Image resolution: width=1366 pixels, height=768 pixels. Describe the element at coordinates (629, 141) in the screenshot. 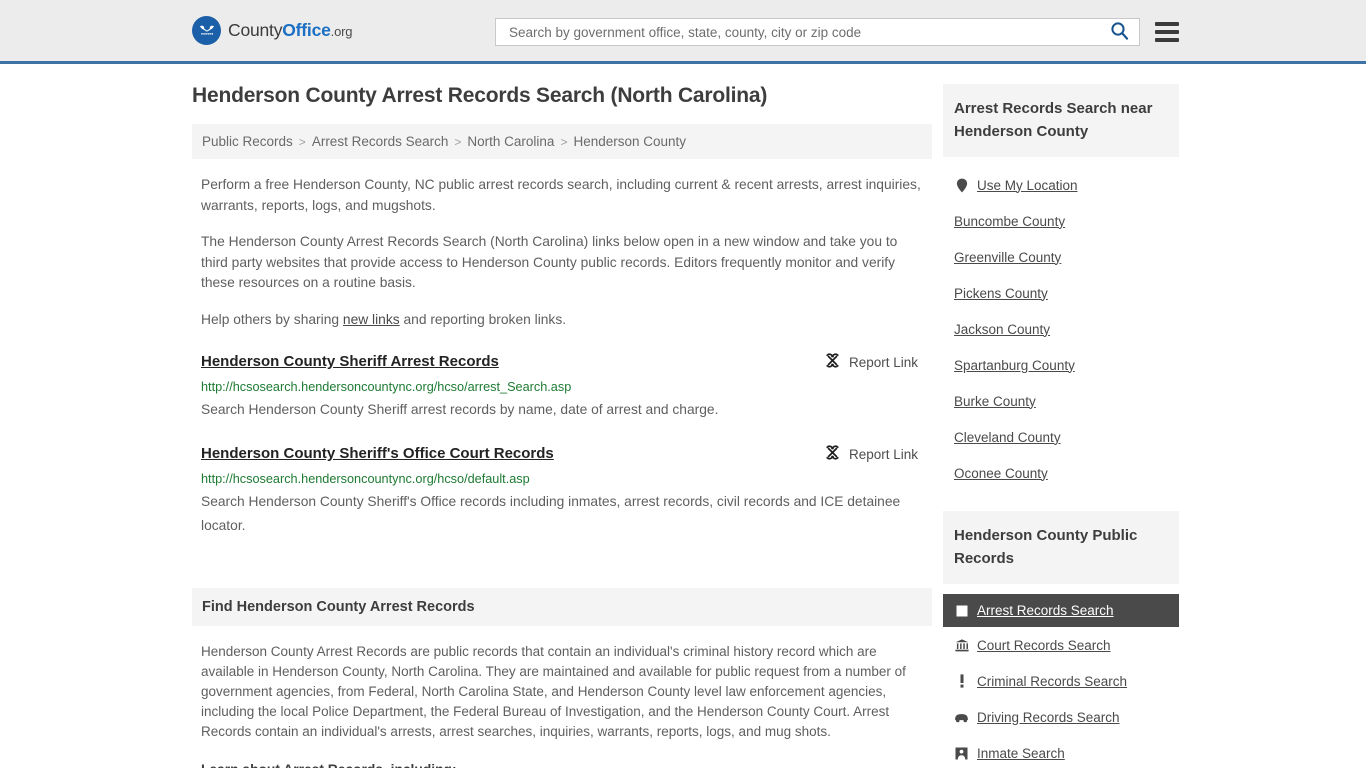

I see `breadcrumb-item-henderson-county: Henderson County` at that location.